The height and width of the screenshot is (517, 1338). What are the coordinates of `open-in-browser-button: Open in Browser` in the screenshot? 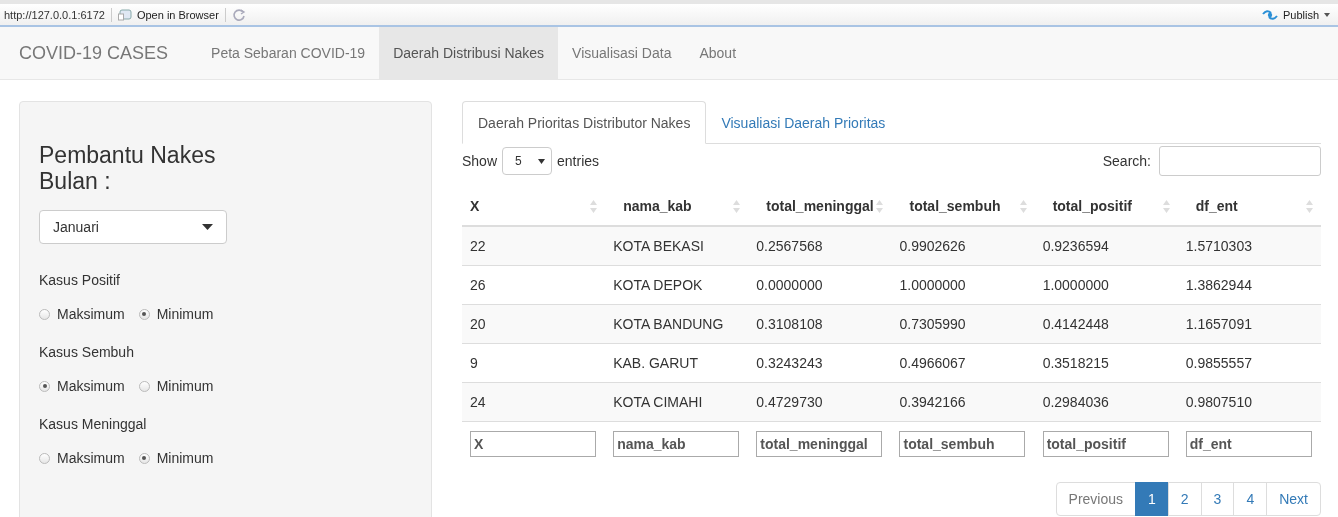 It's located at (168, 14).